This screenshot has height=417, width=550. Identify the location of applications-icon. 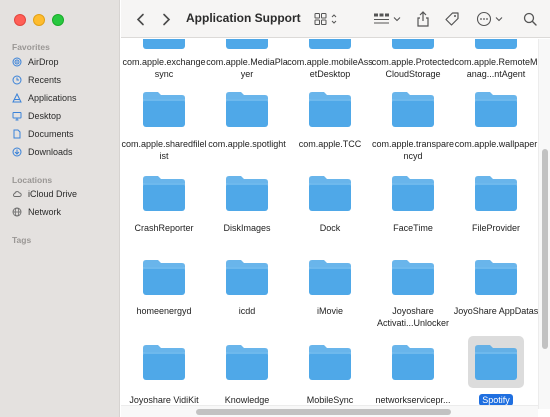
(17, 98).